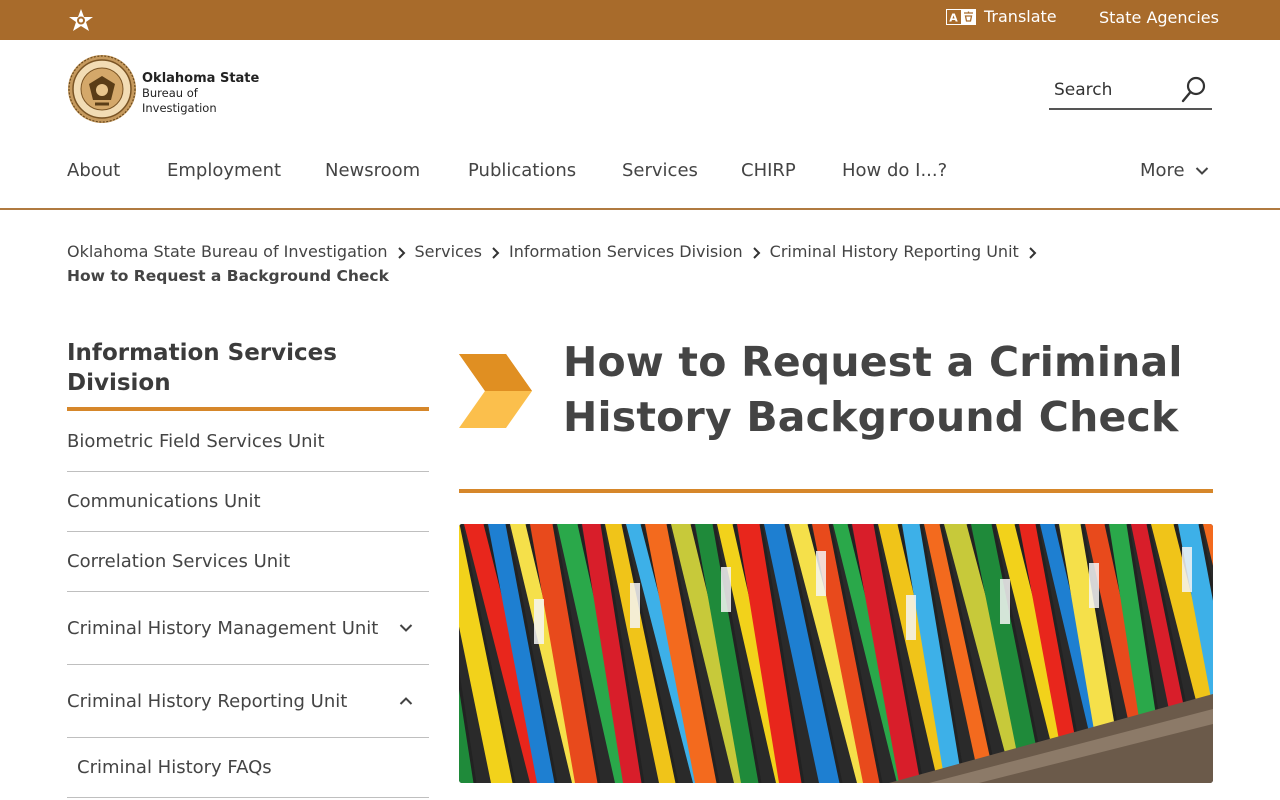  I want to click on translate-button: A Translate, so click(1001, 16).